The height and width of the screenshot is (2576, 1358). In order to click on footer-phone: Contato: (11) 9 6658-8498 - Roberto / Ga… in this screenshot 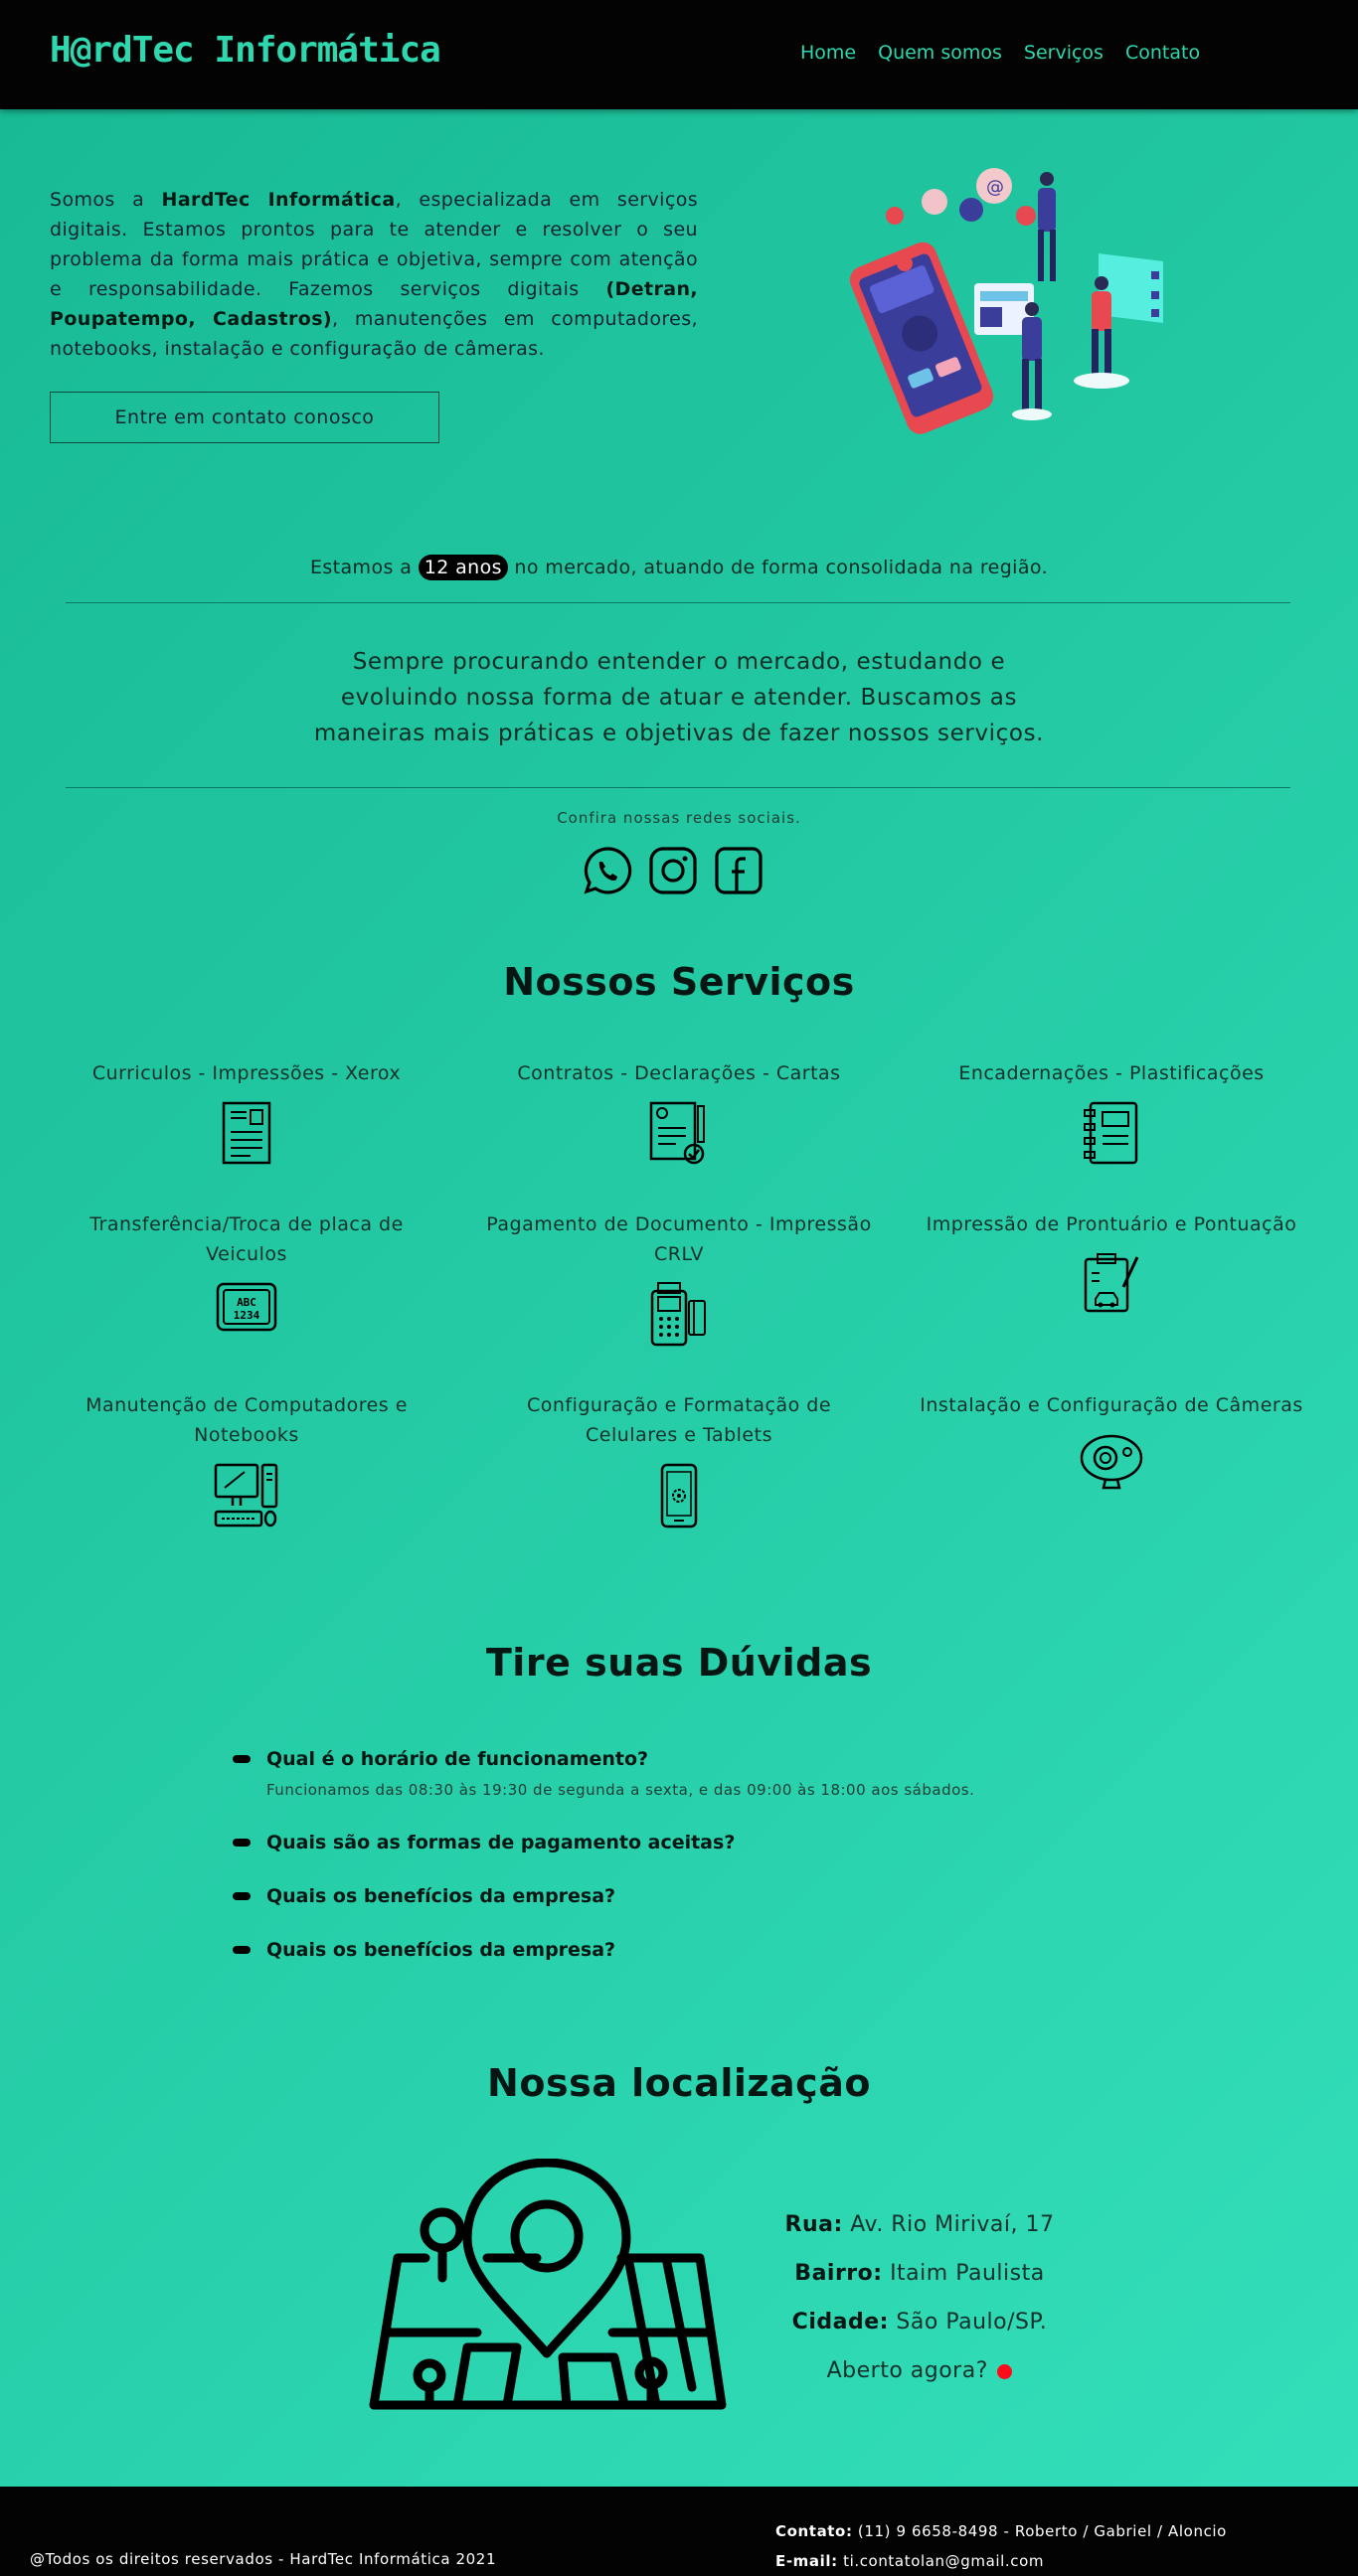, I will do `click(1001, 2531)`.